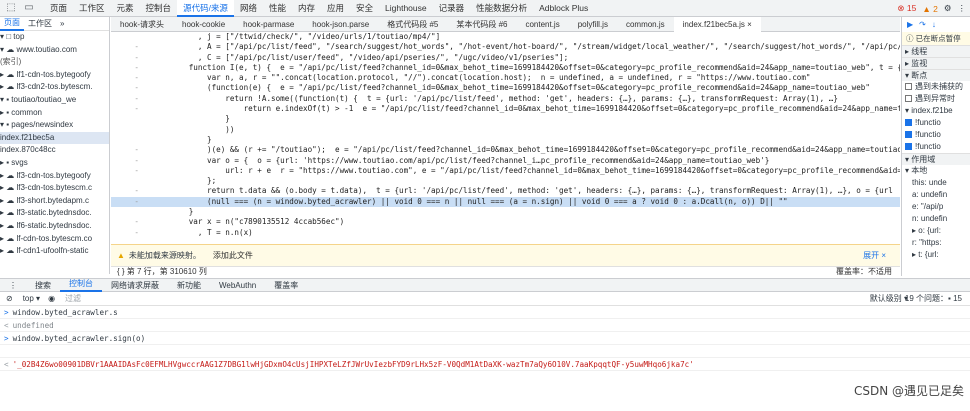 The image size is (970, 411). I want to click on editor-tab: common.js, so click(645, 24).